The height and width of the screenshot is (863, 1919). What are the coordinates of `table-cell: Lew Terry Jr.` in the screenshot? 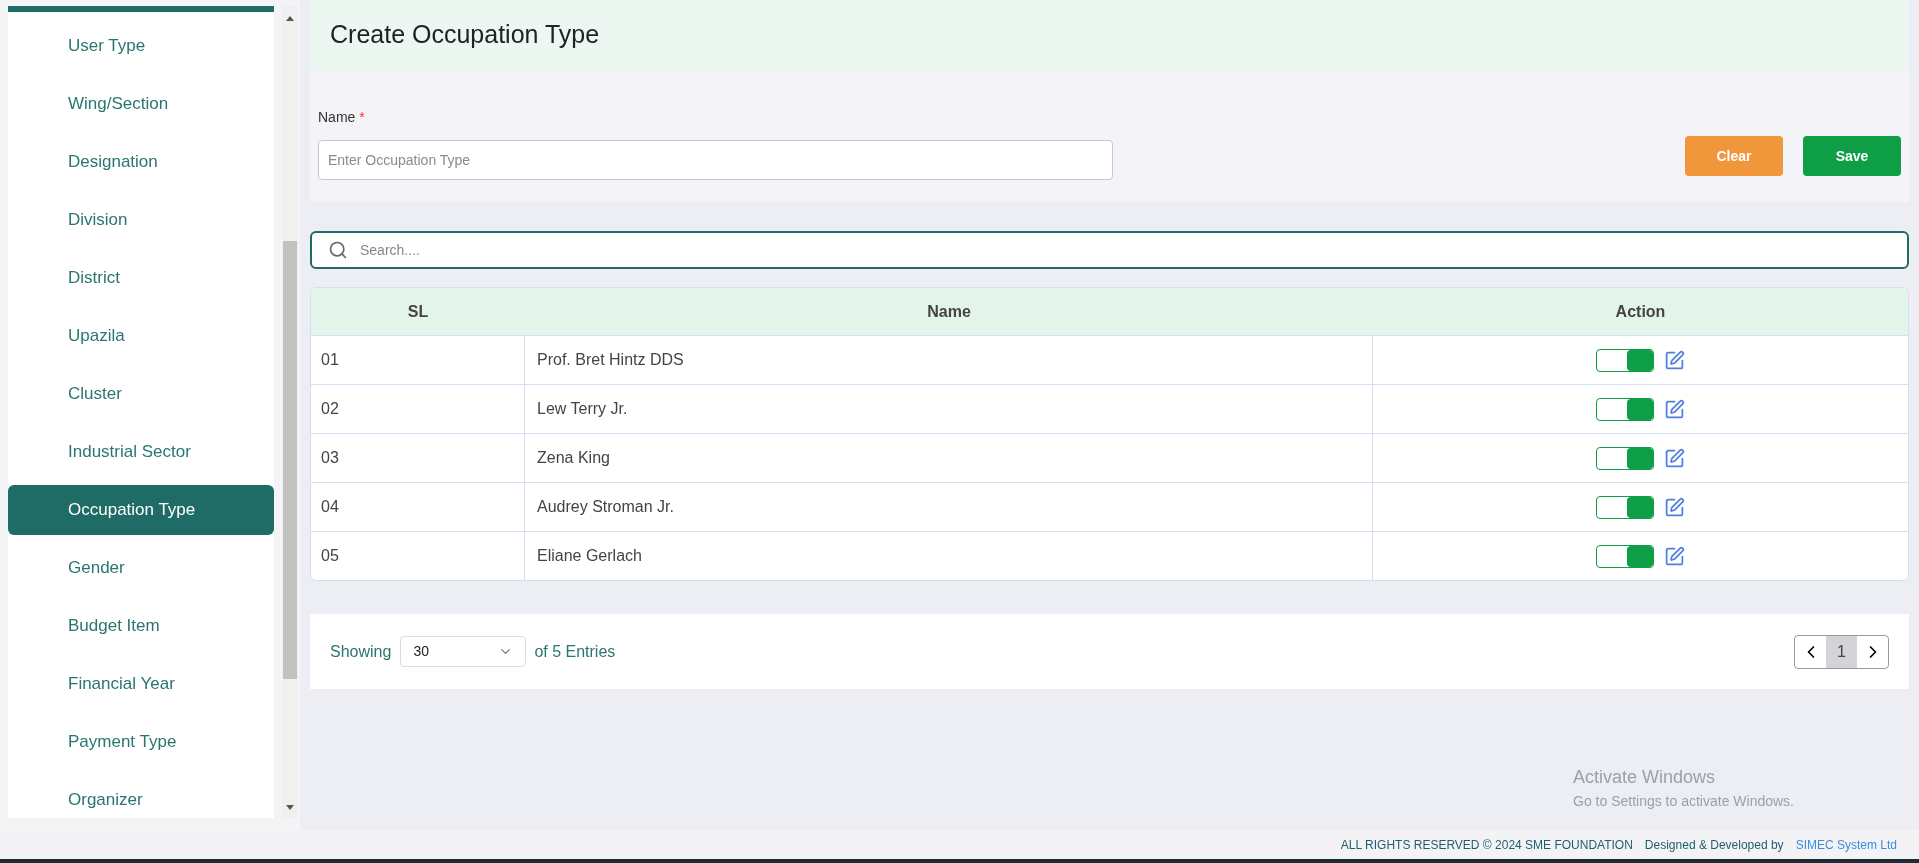 It's located at (949, 409).